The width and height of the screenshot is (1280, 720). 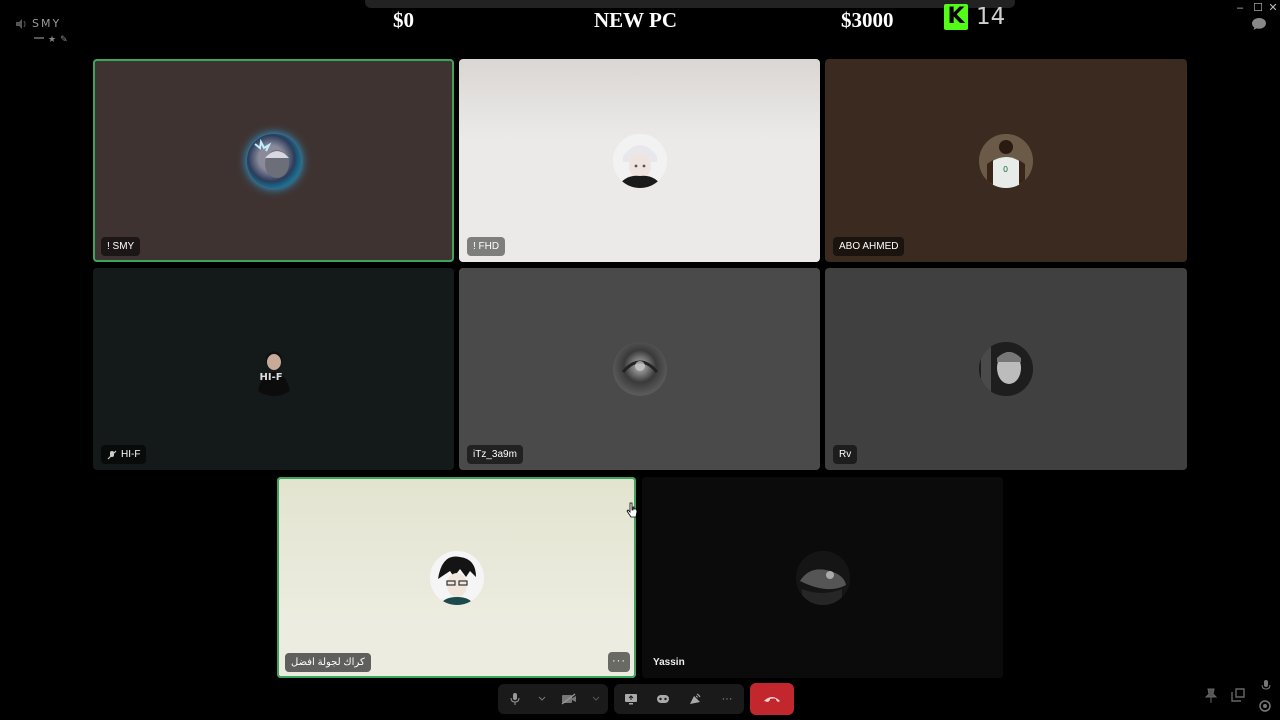 I want to click on edit-icon: ✎, so click(x=64, y=39).